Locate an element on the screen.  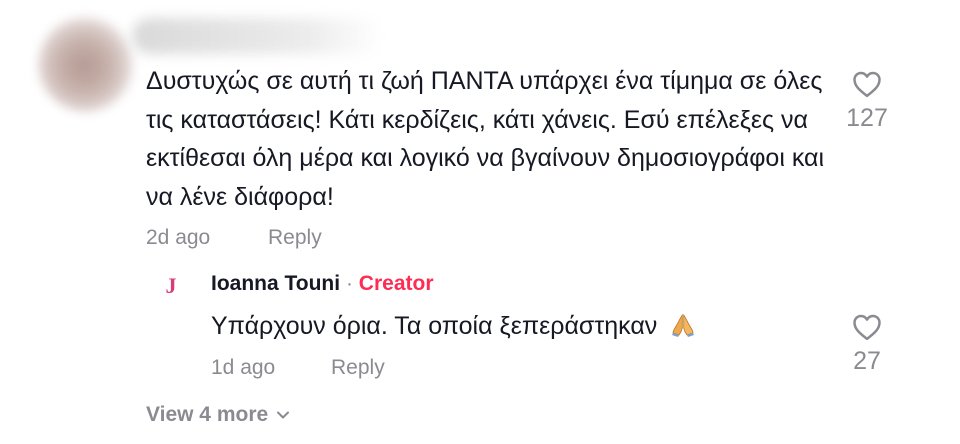
folded-hands-icon is located at coordinates (683, 330).